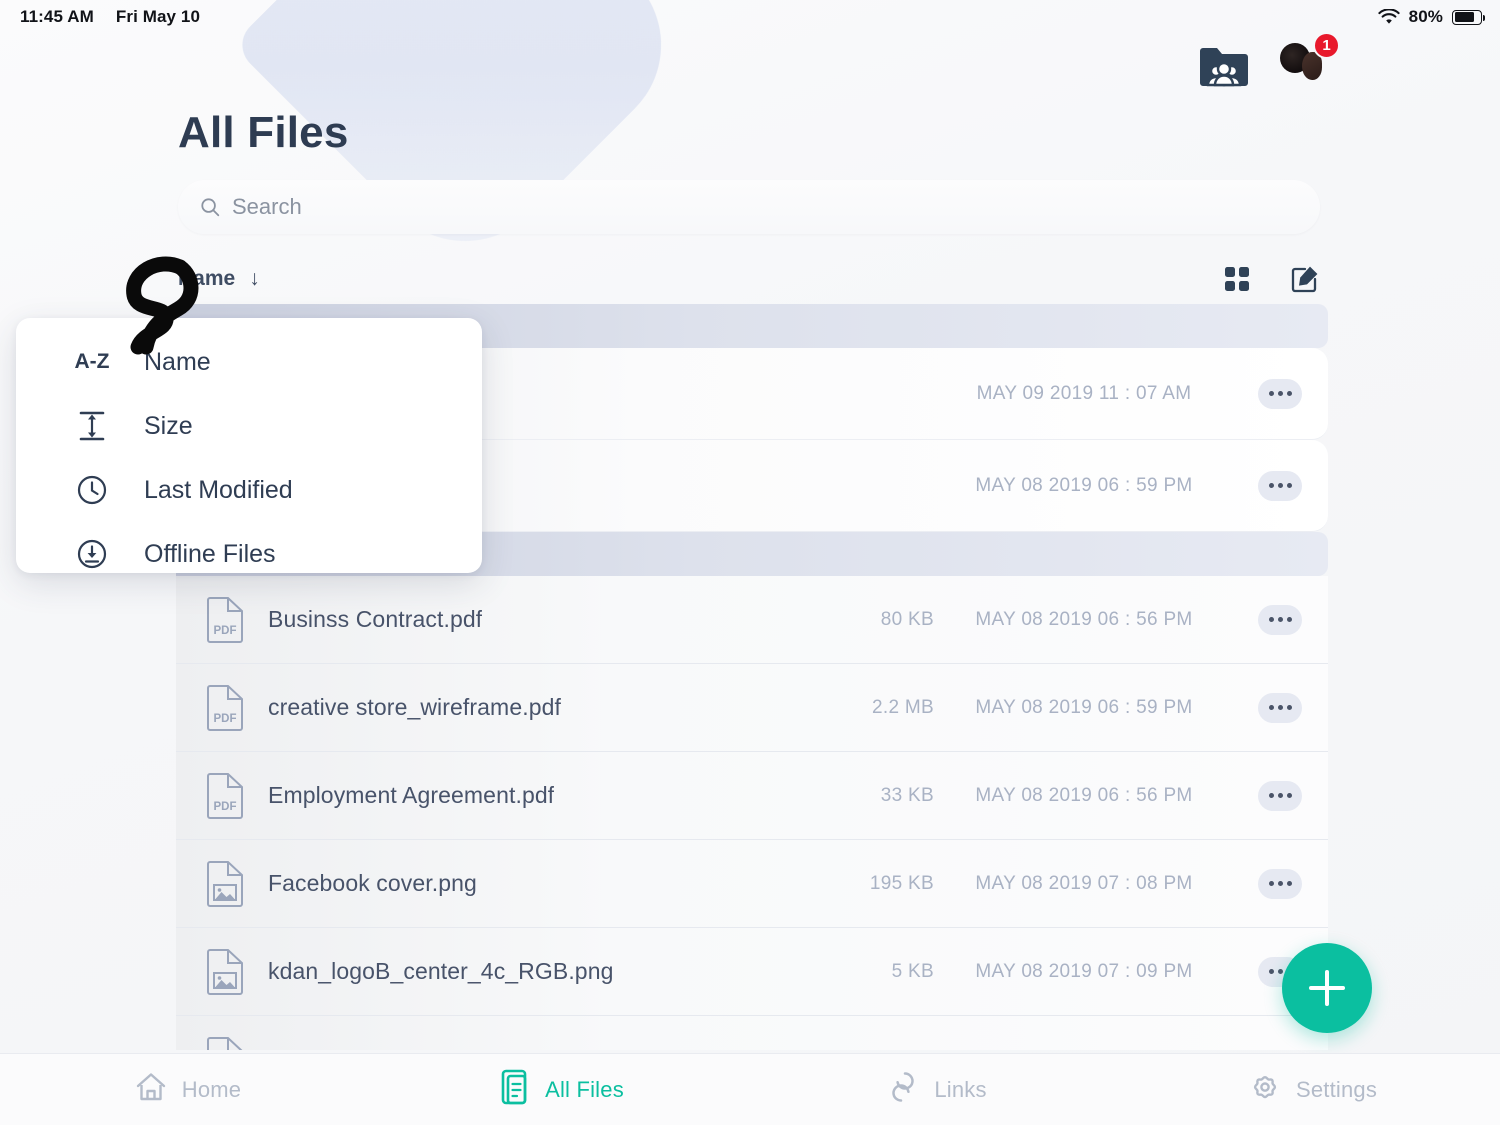 The height and width of the screenshot is (1125, 1500). I want to click on link-icon, so click(904, 1089).